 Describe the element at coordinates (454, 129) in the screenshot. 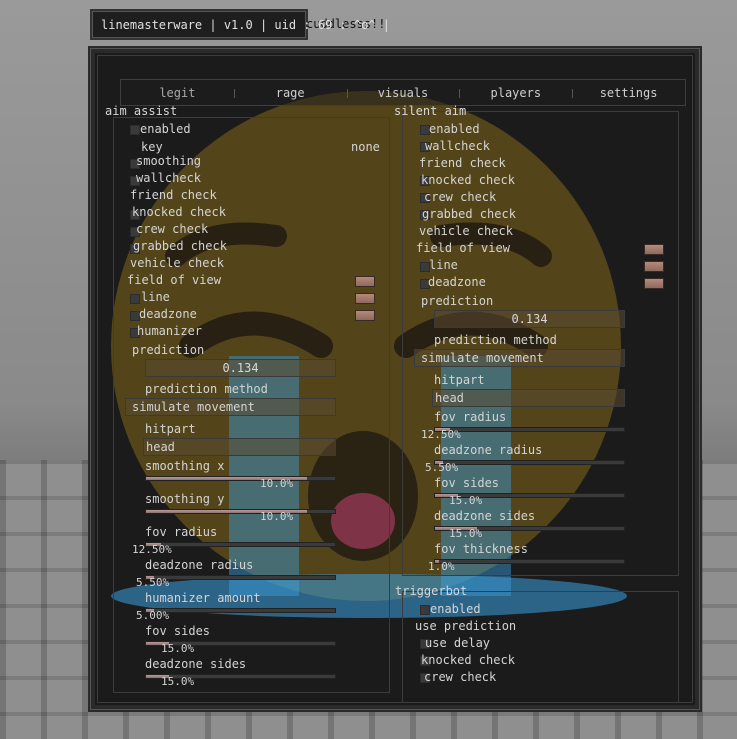

I see `sa-enabled-label: enabled` at that location.